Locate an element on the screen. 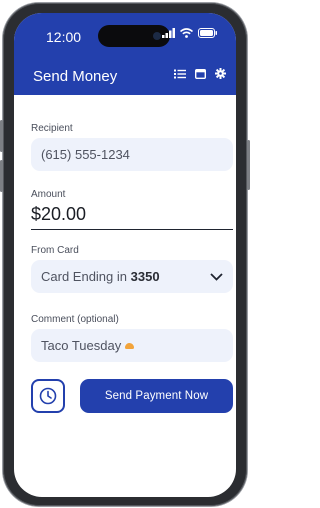  volume-up-button is located at coordinates (1, 136).